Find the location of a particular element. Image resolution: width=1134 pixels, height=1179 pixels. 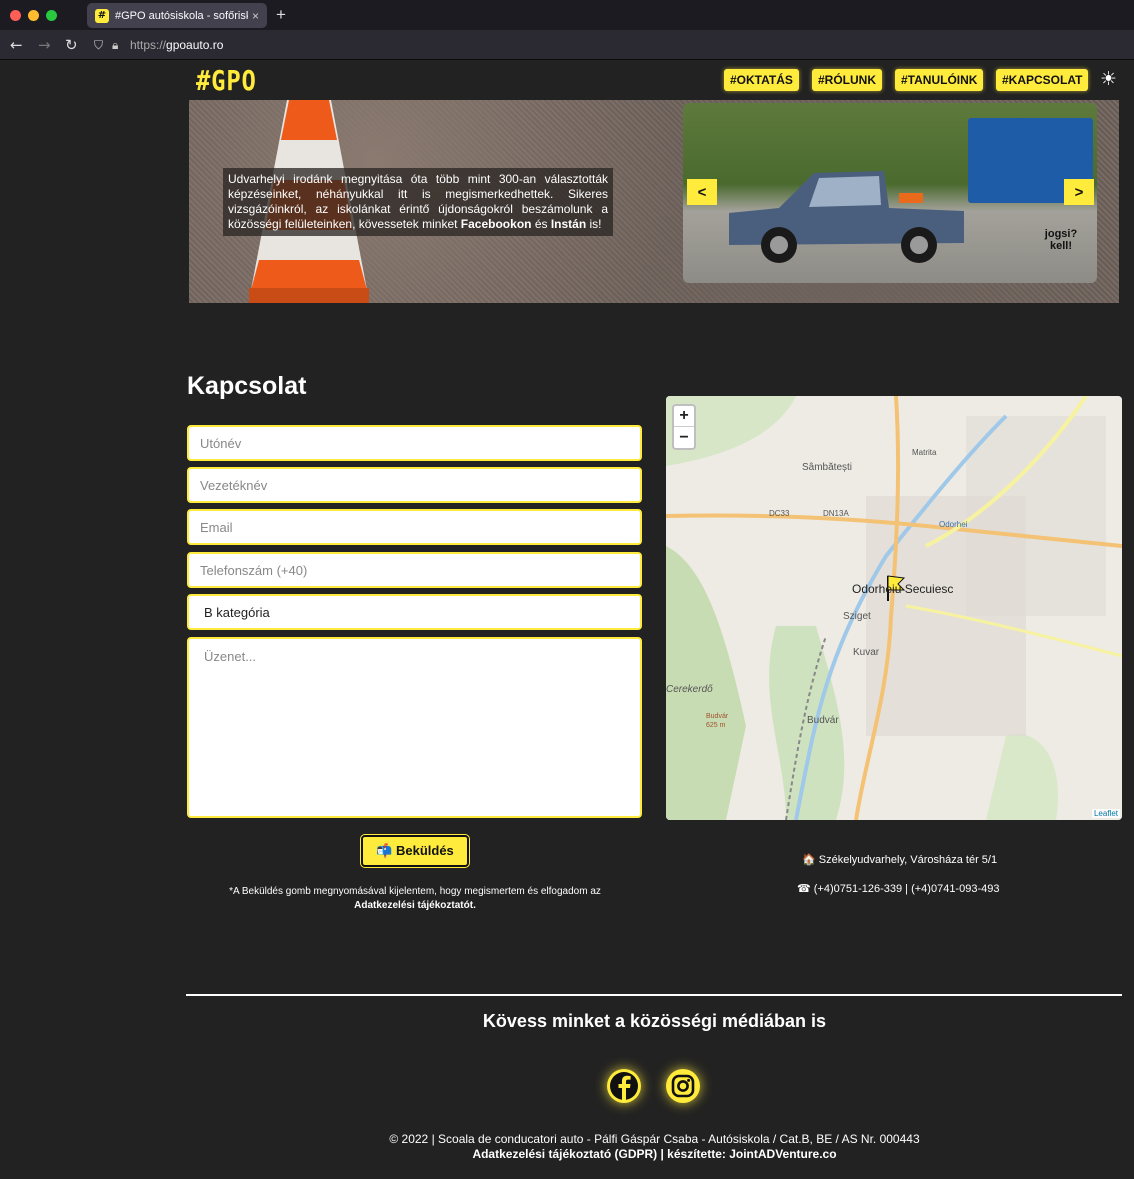

map-label: Matrita is located at coordinates (924, 452).